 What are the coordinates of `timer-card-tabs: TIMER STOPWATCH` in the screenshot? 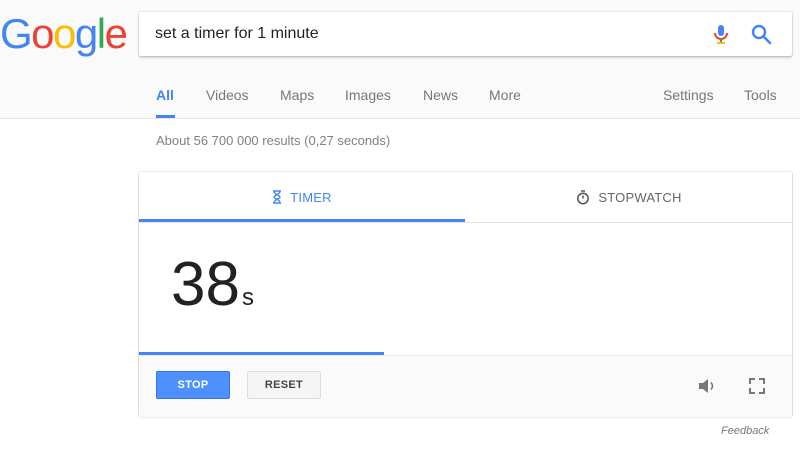 It's located at (465, 197).